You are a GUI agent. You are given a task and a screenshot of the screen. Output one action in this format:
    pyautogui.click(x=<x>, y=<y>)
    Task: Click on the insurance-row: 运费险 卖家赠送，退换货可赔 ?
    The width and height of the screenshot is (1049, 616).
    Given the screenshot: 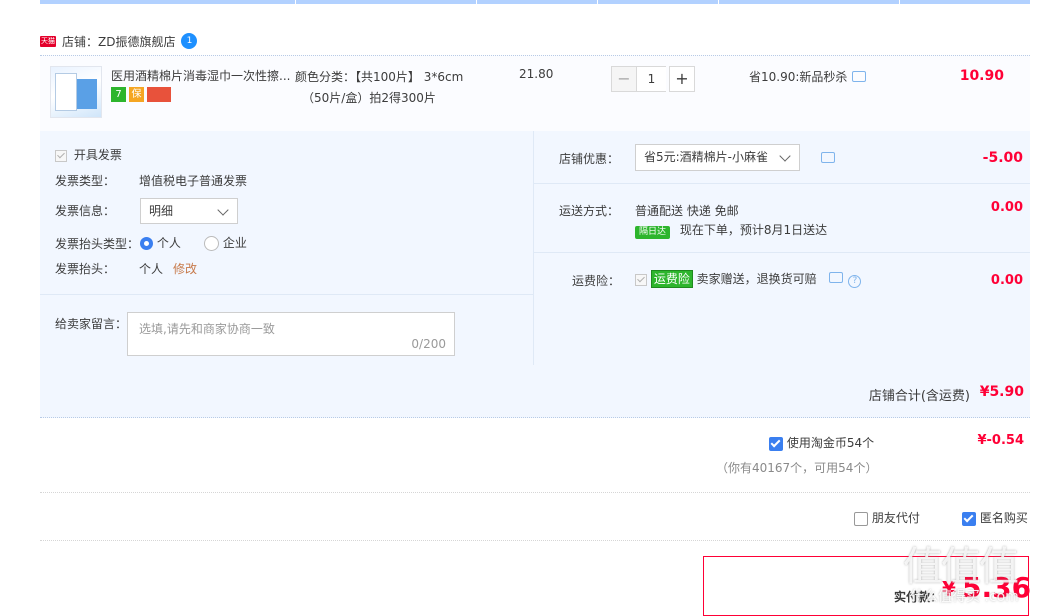 What is the action you would take?
    pyautogui.click(x=748, y=279)
    